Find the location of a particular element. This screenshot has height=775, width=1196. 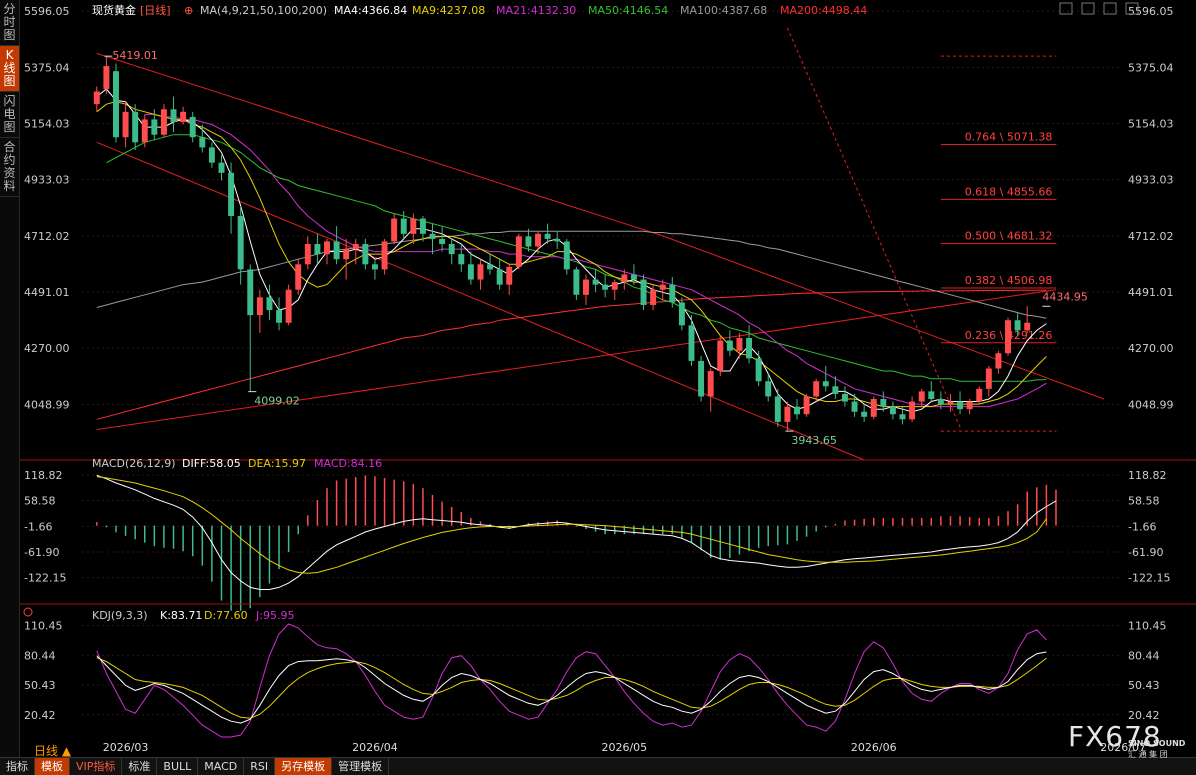

add-symbol-icon: ⊕ is located at coordinates (188, 10).